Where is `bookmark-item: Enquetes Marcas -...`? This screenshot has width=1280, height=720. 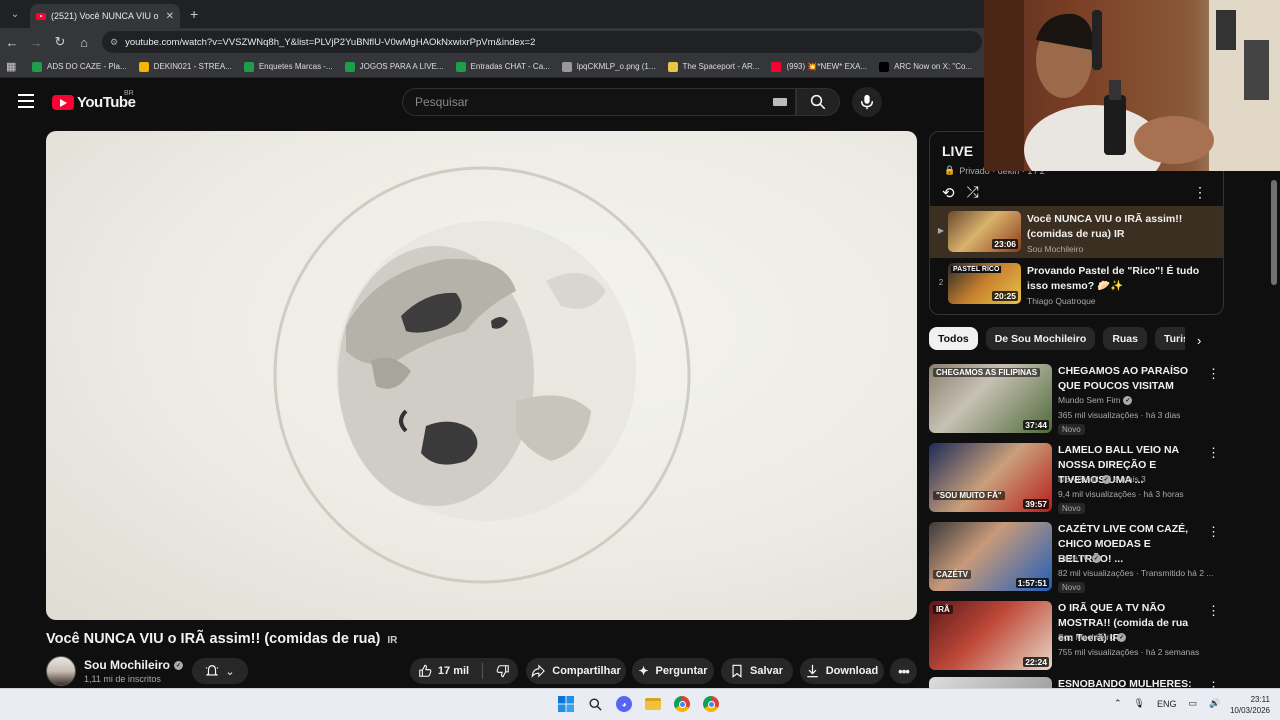 bookmark-item: Enquetes Marcas -... is located at coordinates (288, 66).